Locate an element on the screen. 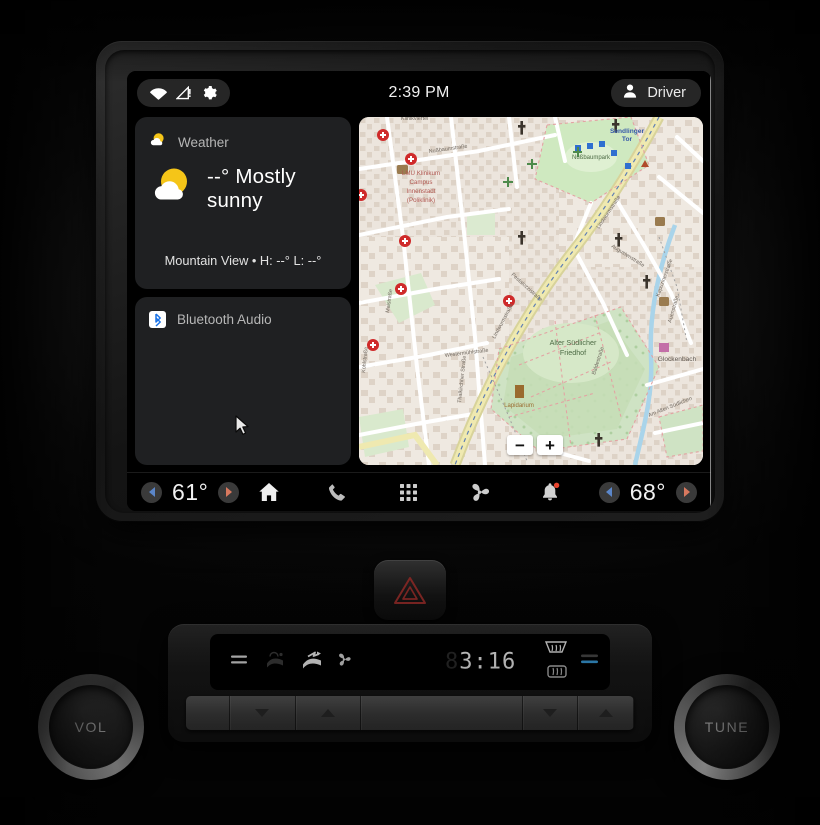 The height and width of the screenshot is (825, 820). mouse-pointer-icon is located at coordinates (243, 428).